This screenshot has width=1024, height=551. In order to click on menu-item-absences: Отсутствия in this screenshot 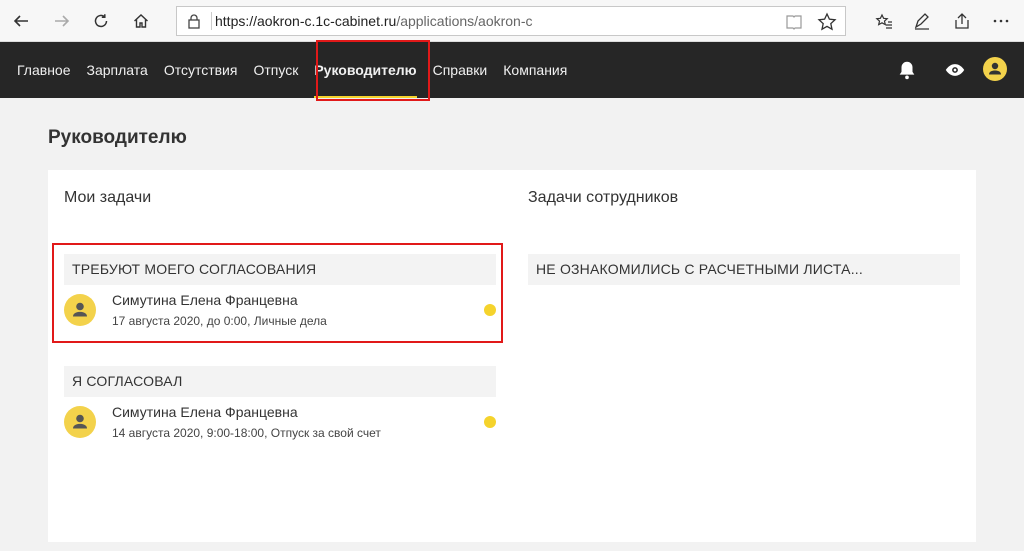, I will do `click(201, 70)`.